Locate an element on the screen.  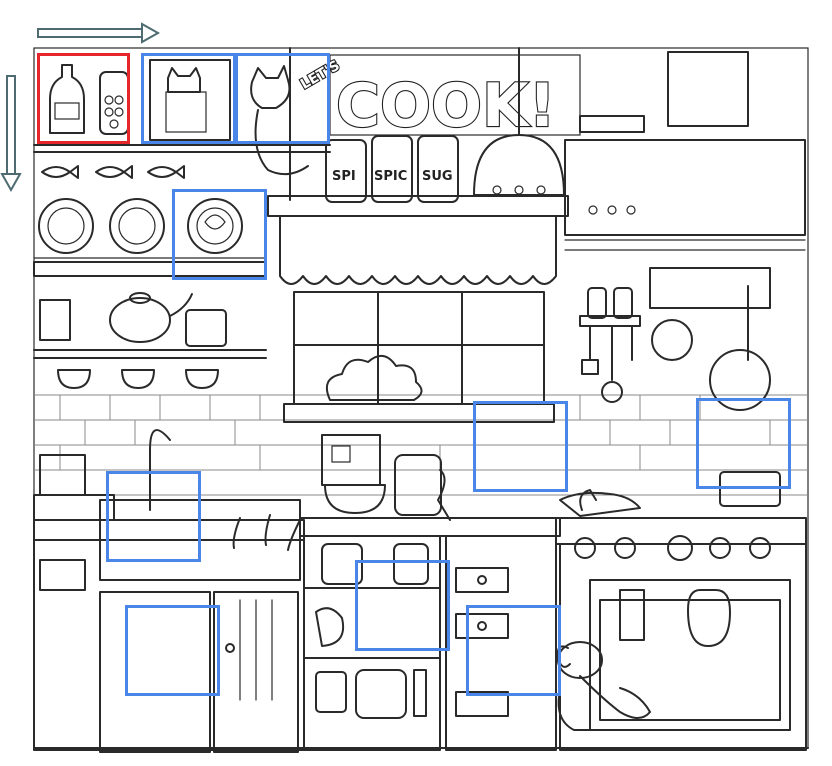
found-box-drawer-cat is located at coordinates (513, 650).